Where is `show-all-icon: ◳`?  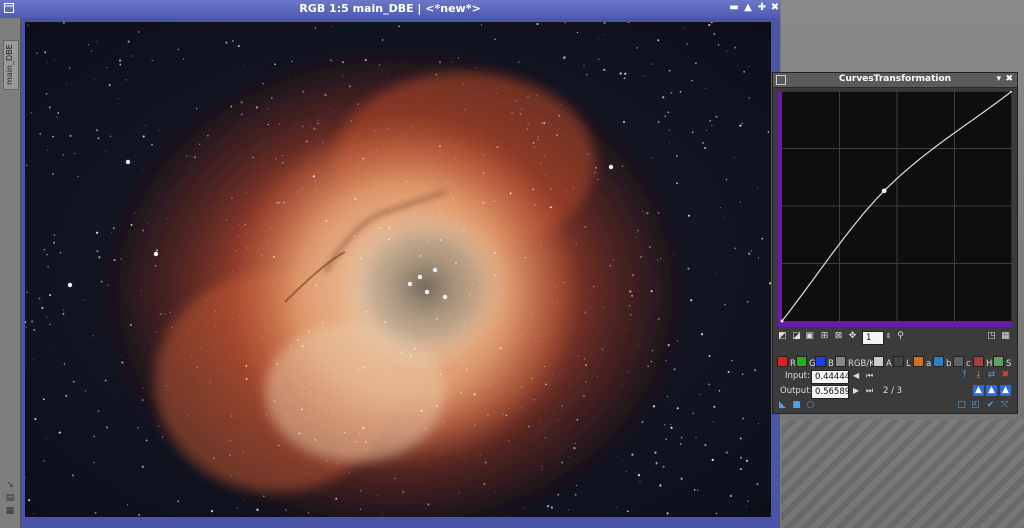 show-all-icon: ◳ is located at coordinates (991, 336).